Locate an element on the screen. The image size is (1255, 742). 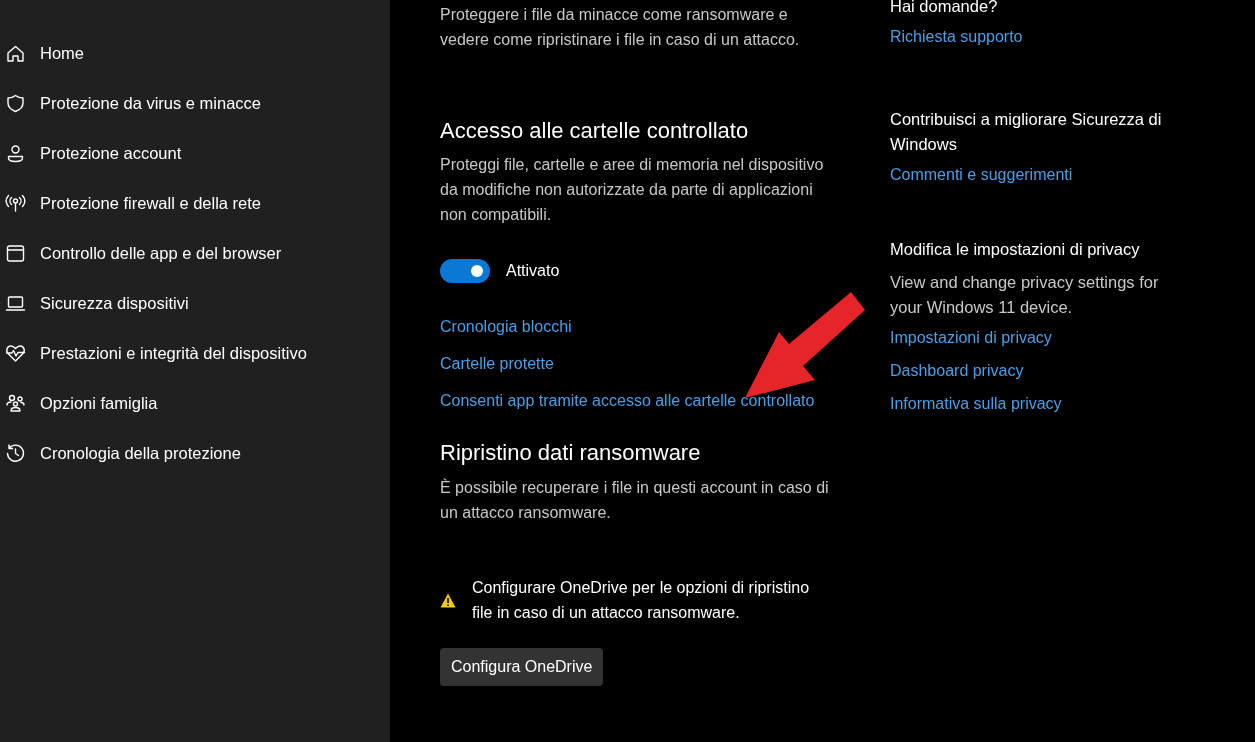
sidebar-item: Protezione da virus e minacce is located at coordinates (195, 103).